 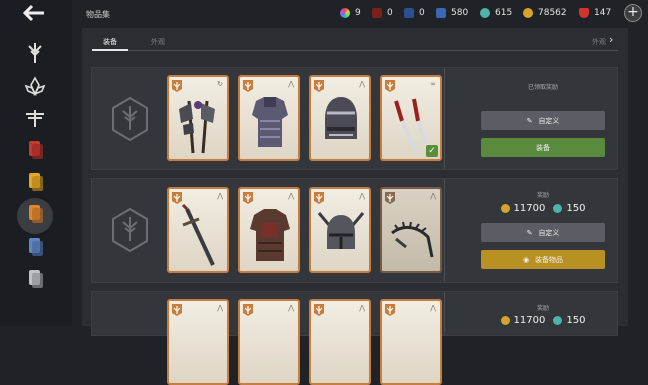 I want to click on top-bar: 物品集 9 0 0 580 615 78562 147 +, so click(x=360, y=14).